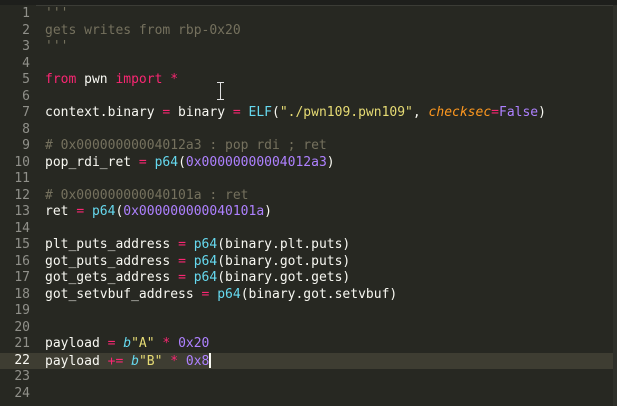 The height and width of the screenshot is (406, 617). What do you see at coordinates (26, 129) in the screenshot?
I see `line-number: 8` at bounding box center [26, 129].